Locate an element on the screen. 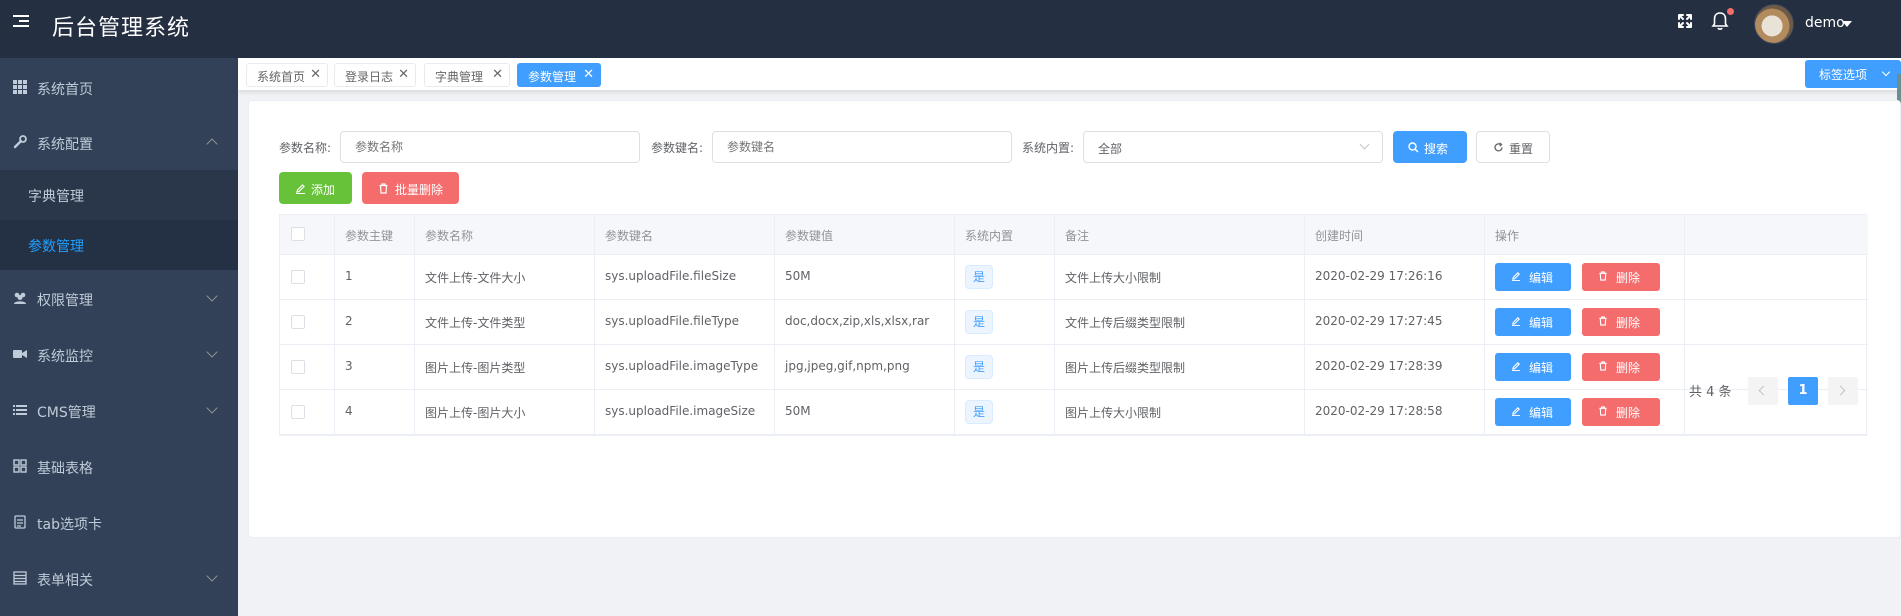 The image size is (1901, 616). sidebar-item-home: 系统首页 is located at coordinates (119, 88).